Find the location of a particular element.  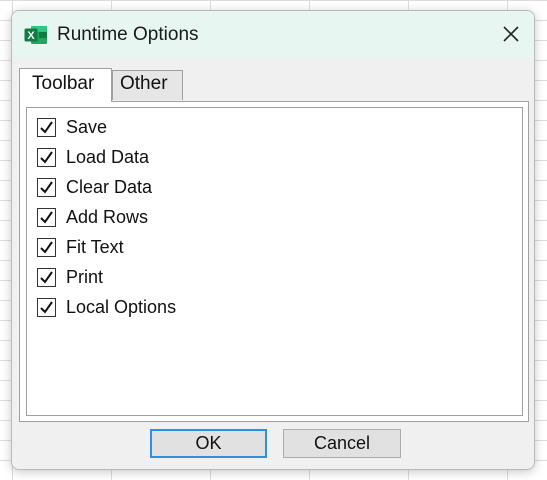

close-button is located at coordinates (511, 34).